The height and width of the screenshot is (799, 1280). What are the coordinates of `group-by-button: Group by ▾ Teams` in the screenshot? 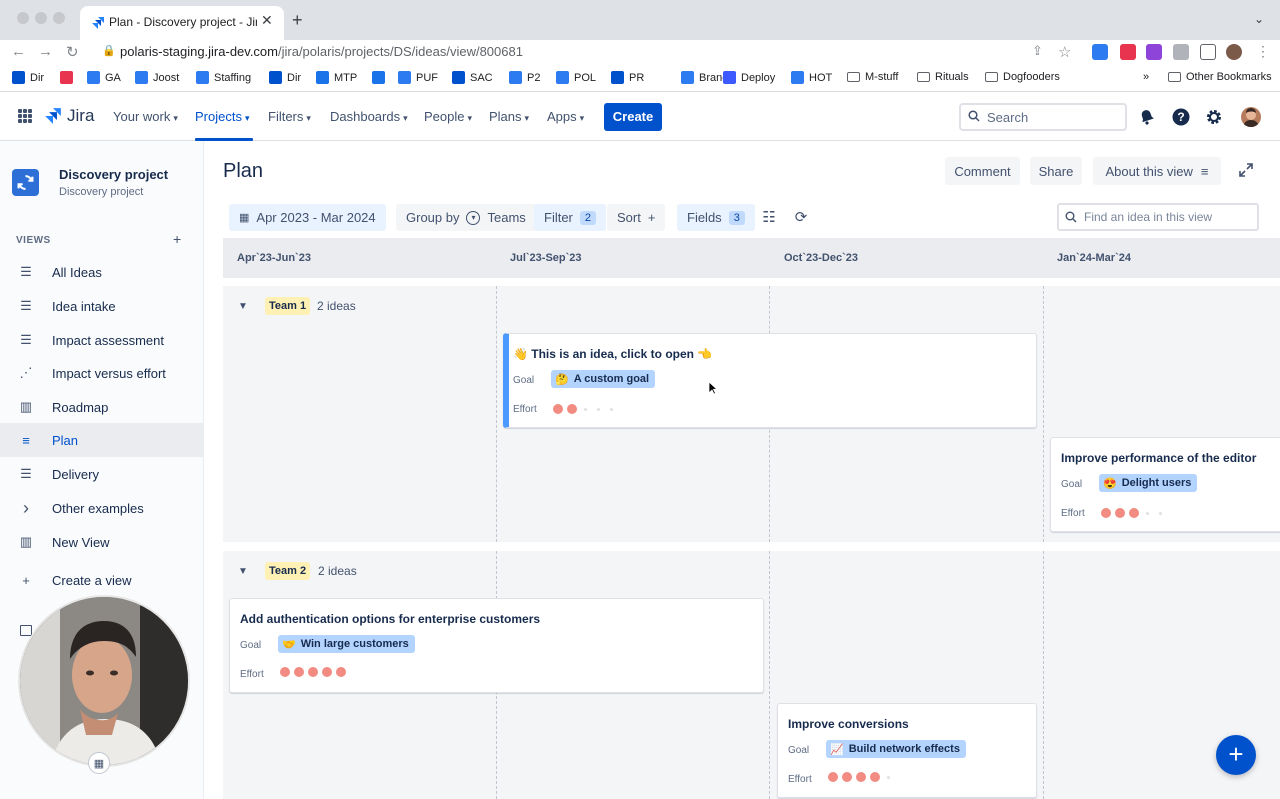 It's located at (466, 217).